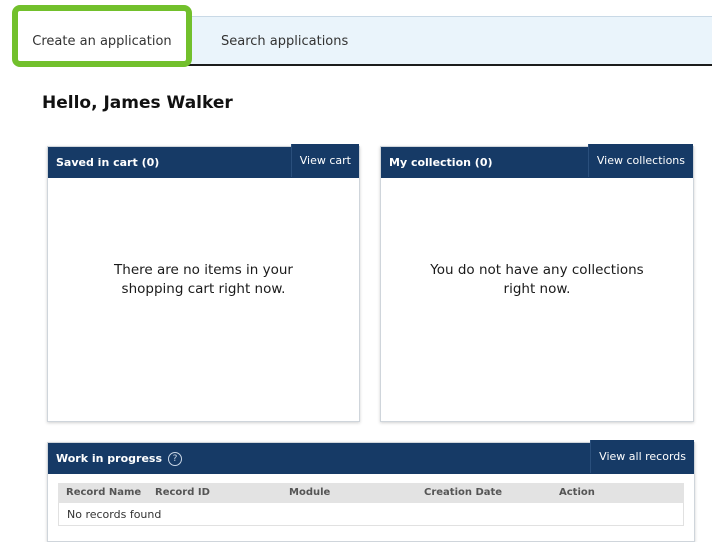  I want to click on work-panel-header: Work in progress? View all records, so click(371, 457).